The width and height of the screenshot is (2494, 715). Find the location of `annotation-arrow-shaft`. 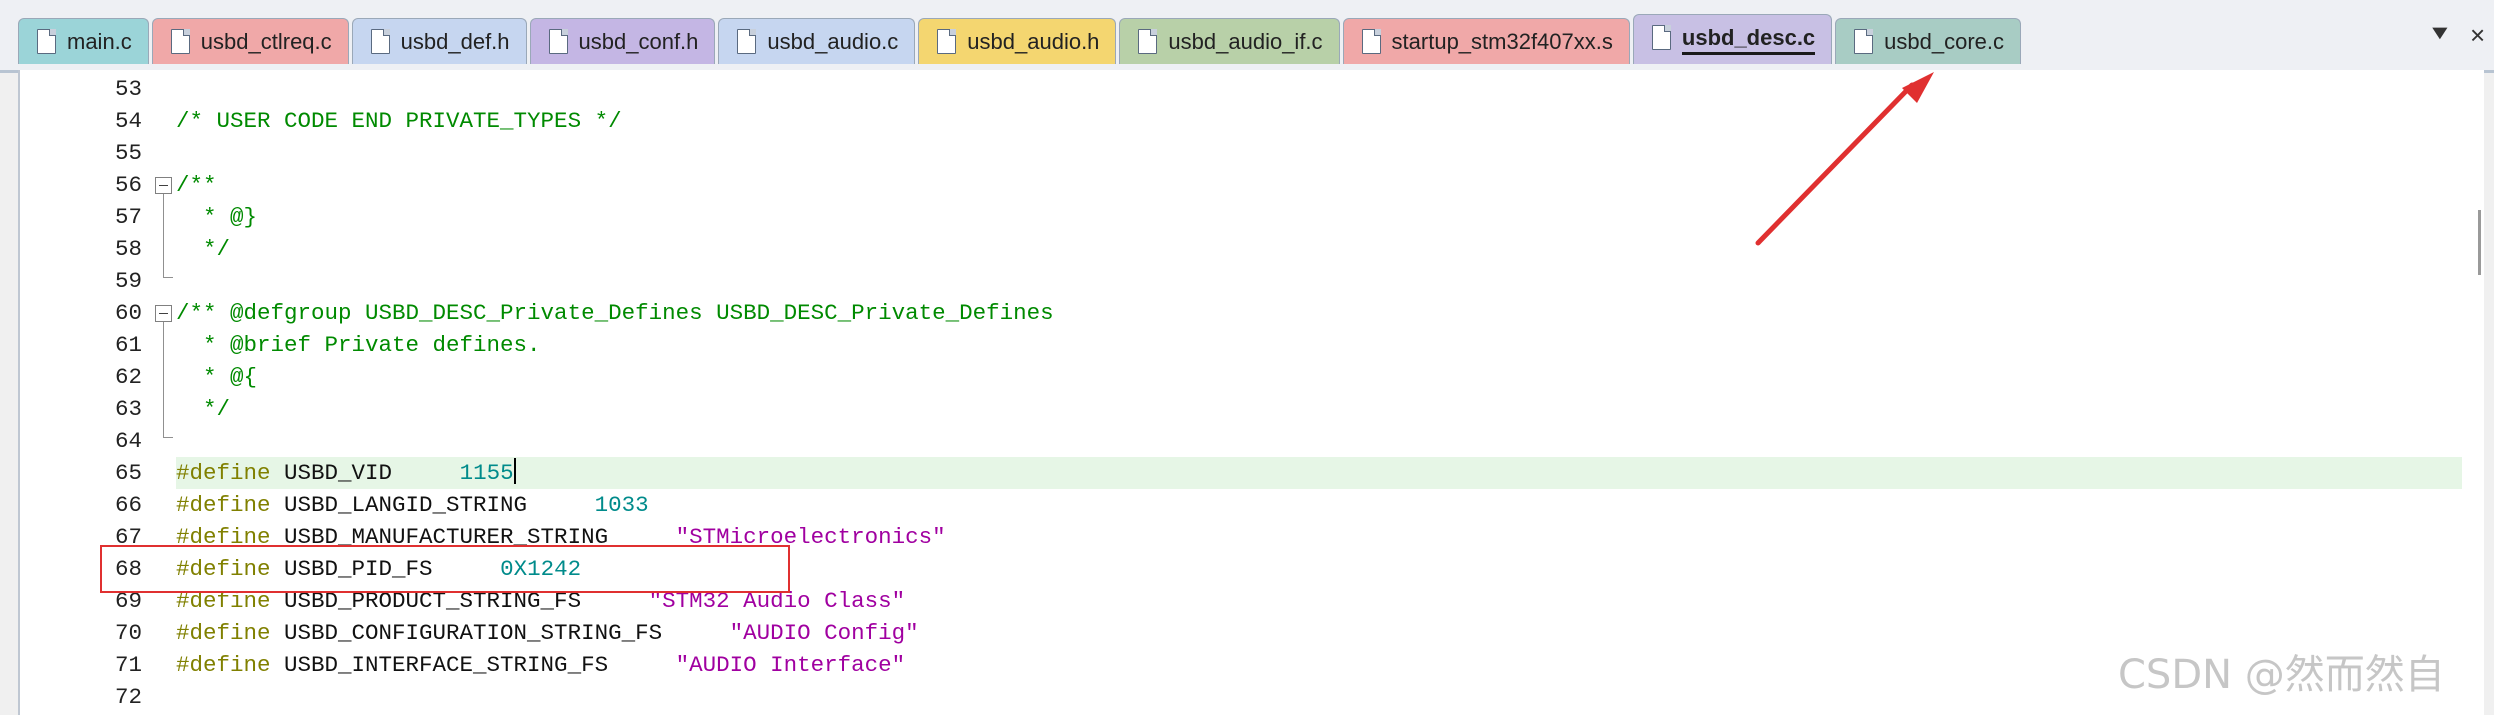

annotation-arrow-shaft is located at coordinates (1835, 164).